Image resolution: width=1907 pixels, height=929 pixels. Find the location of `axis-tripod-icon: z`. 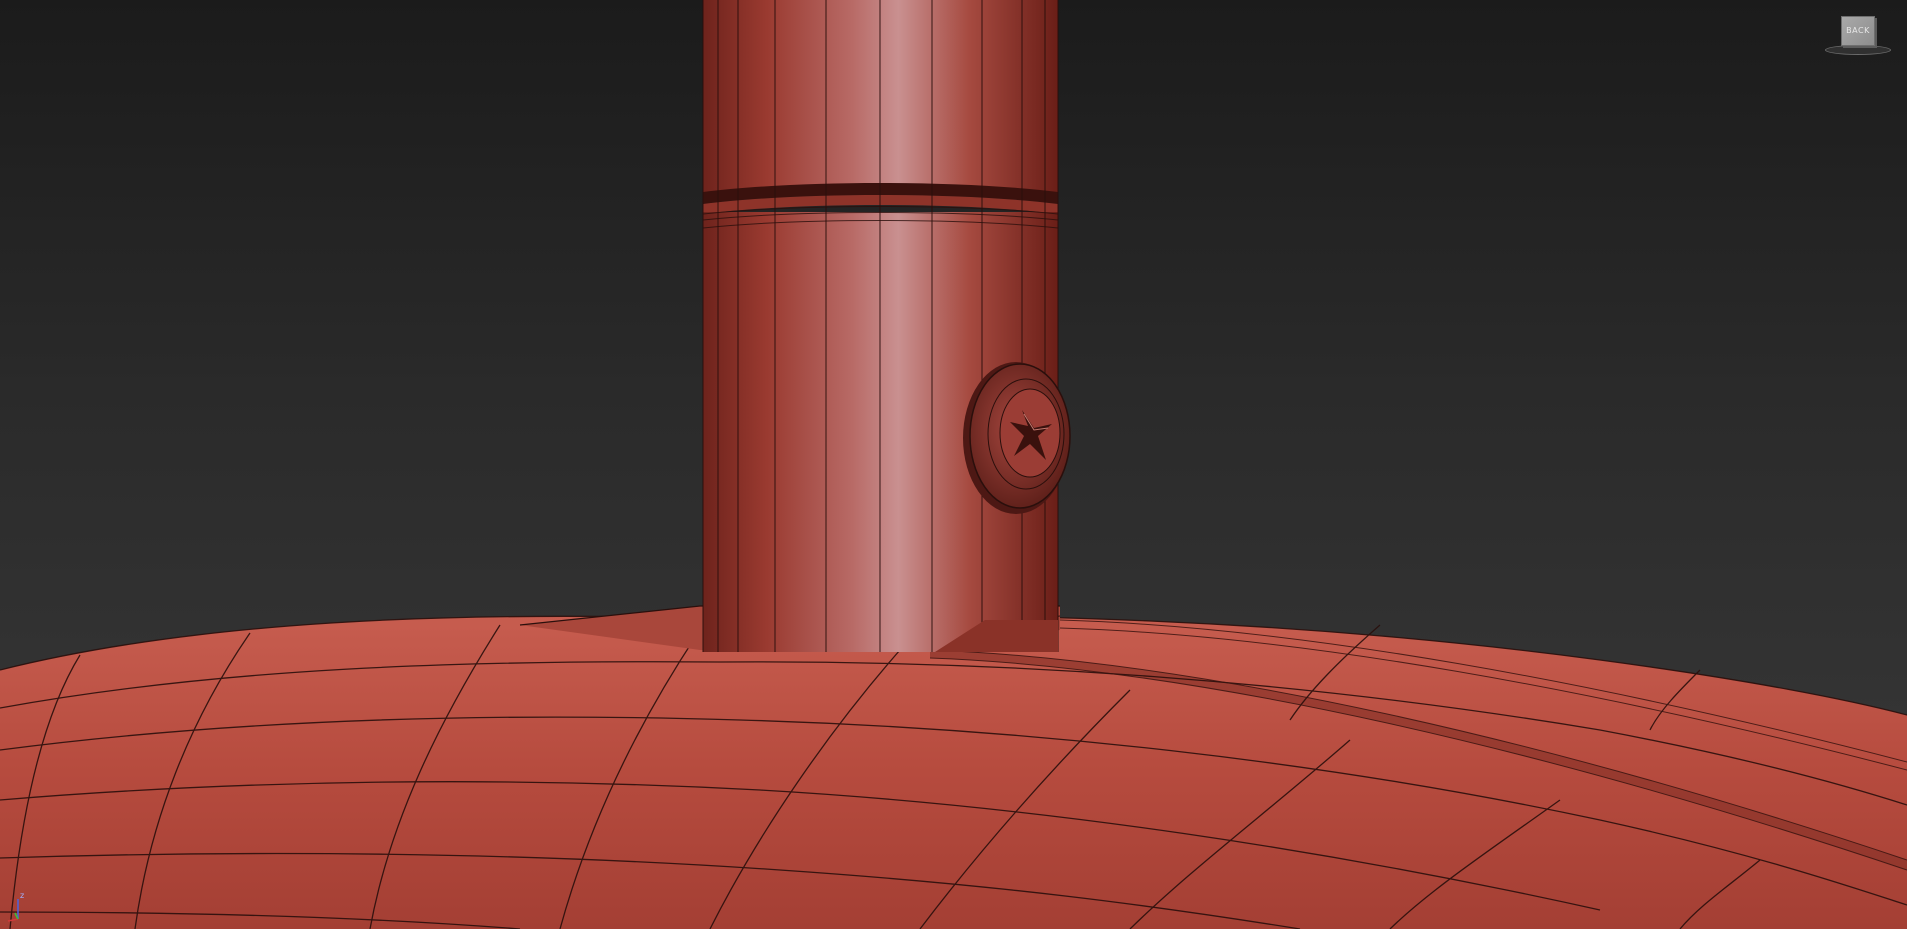

axis-tripod-icon: z is located at coordinates (15, 906).